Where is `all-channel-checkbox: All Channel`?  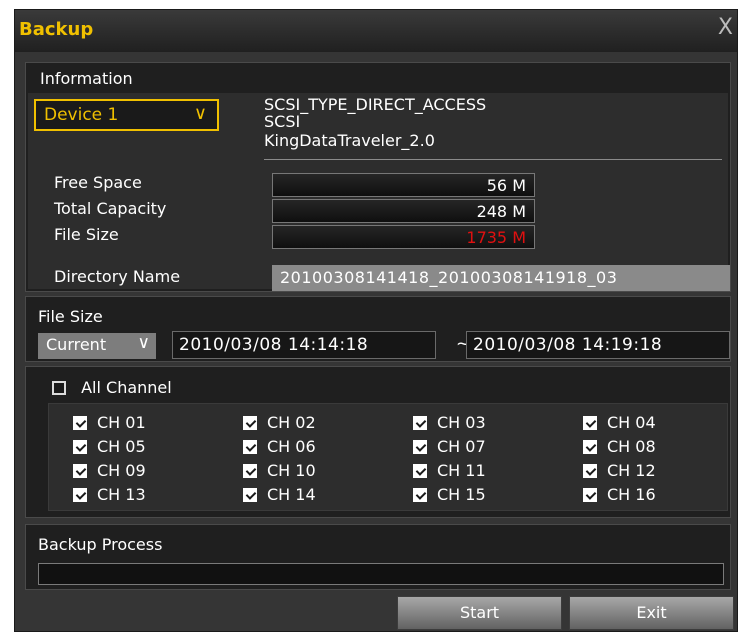 all-channel-checkbox: All Channel is located at coordinates (112, 387).